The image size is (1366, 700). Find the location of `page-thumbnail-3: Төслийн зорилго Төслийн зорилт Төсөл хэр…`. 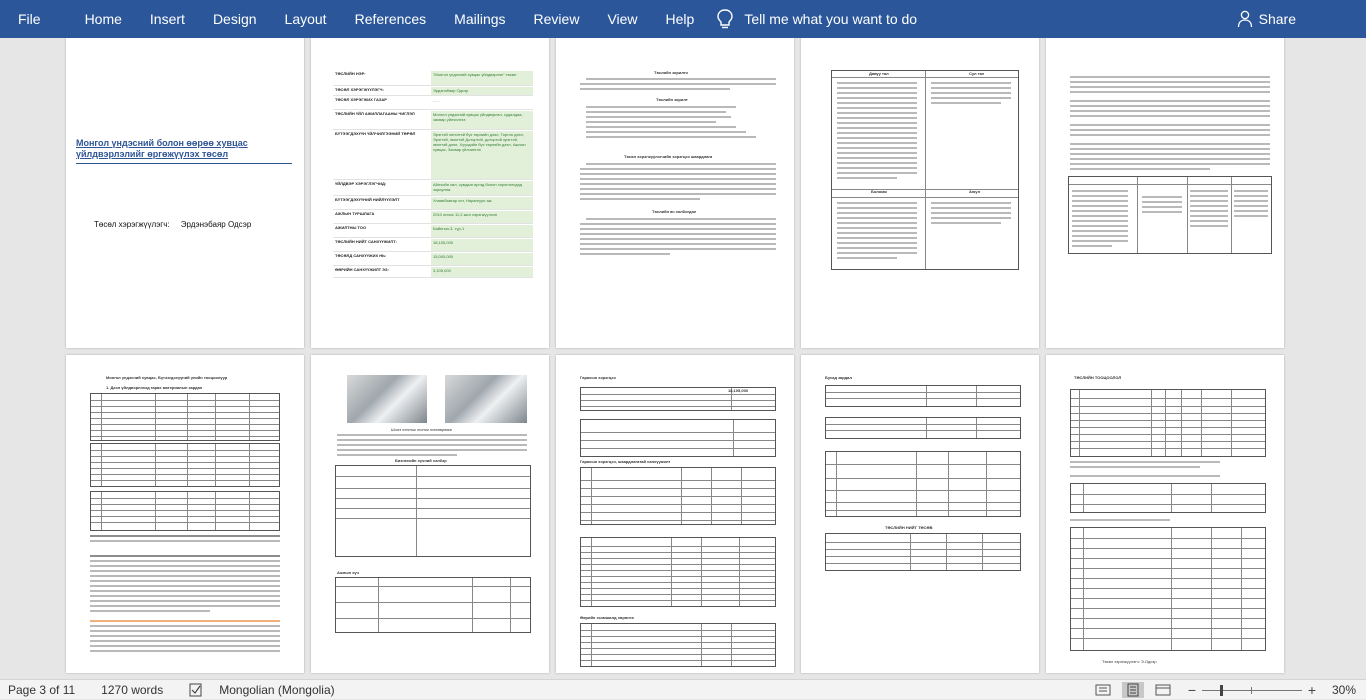

page-thumbnail-3: Төслийн зорилго Төслийн зорилт Төсөл хэр… is located at coordinates (675, 193).